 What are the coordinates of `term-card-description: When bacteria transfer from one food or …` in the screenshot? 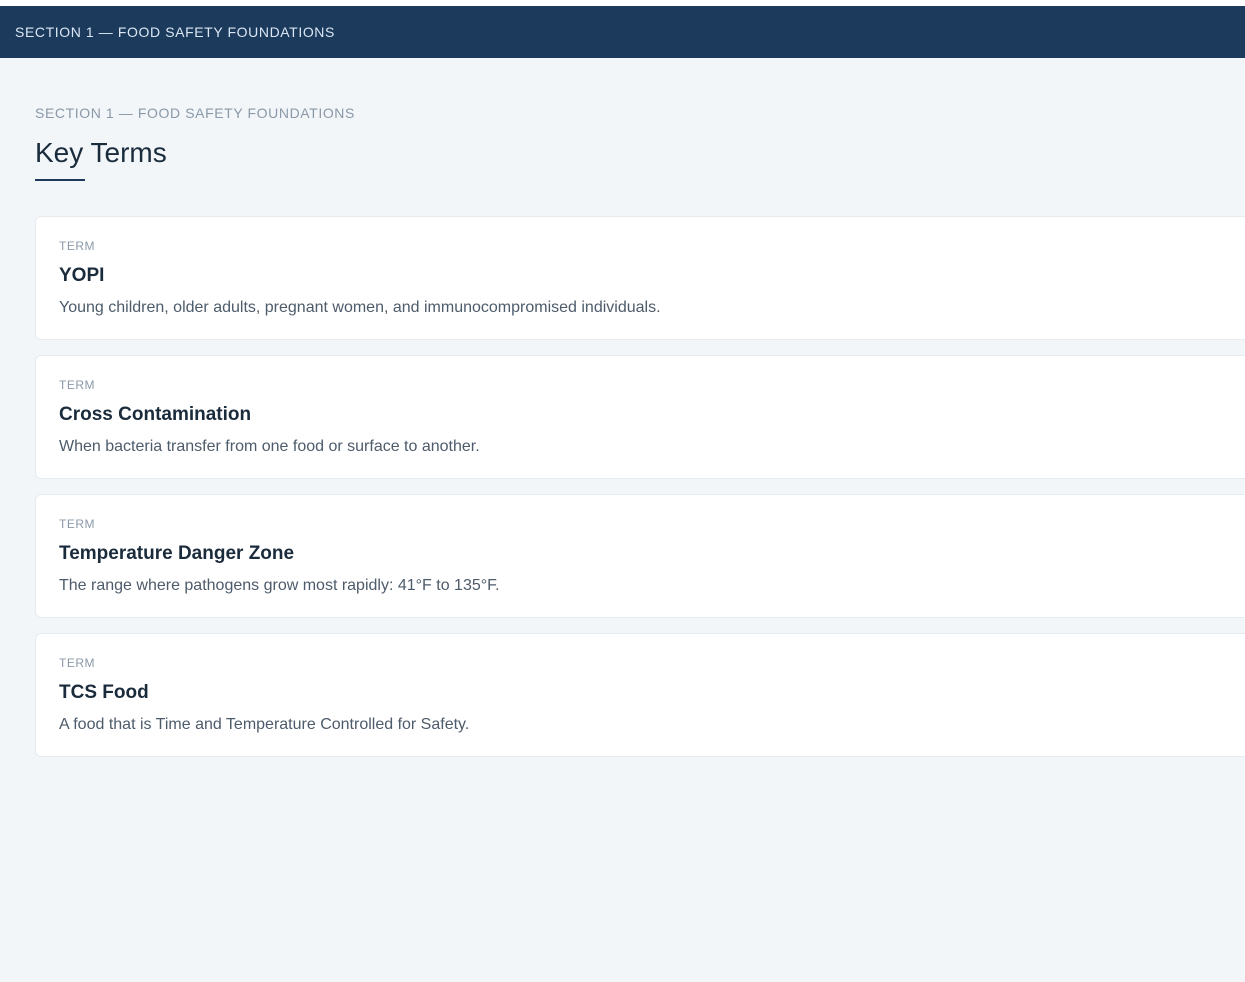 It's located at (269, 446).